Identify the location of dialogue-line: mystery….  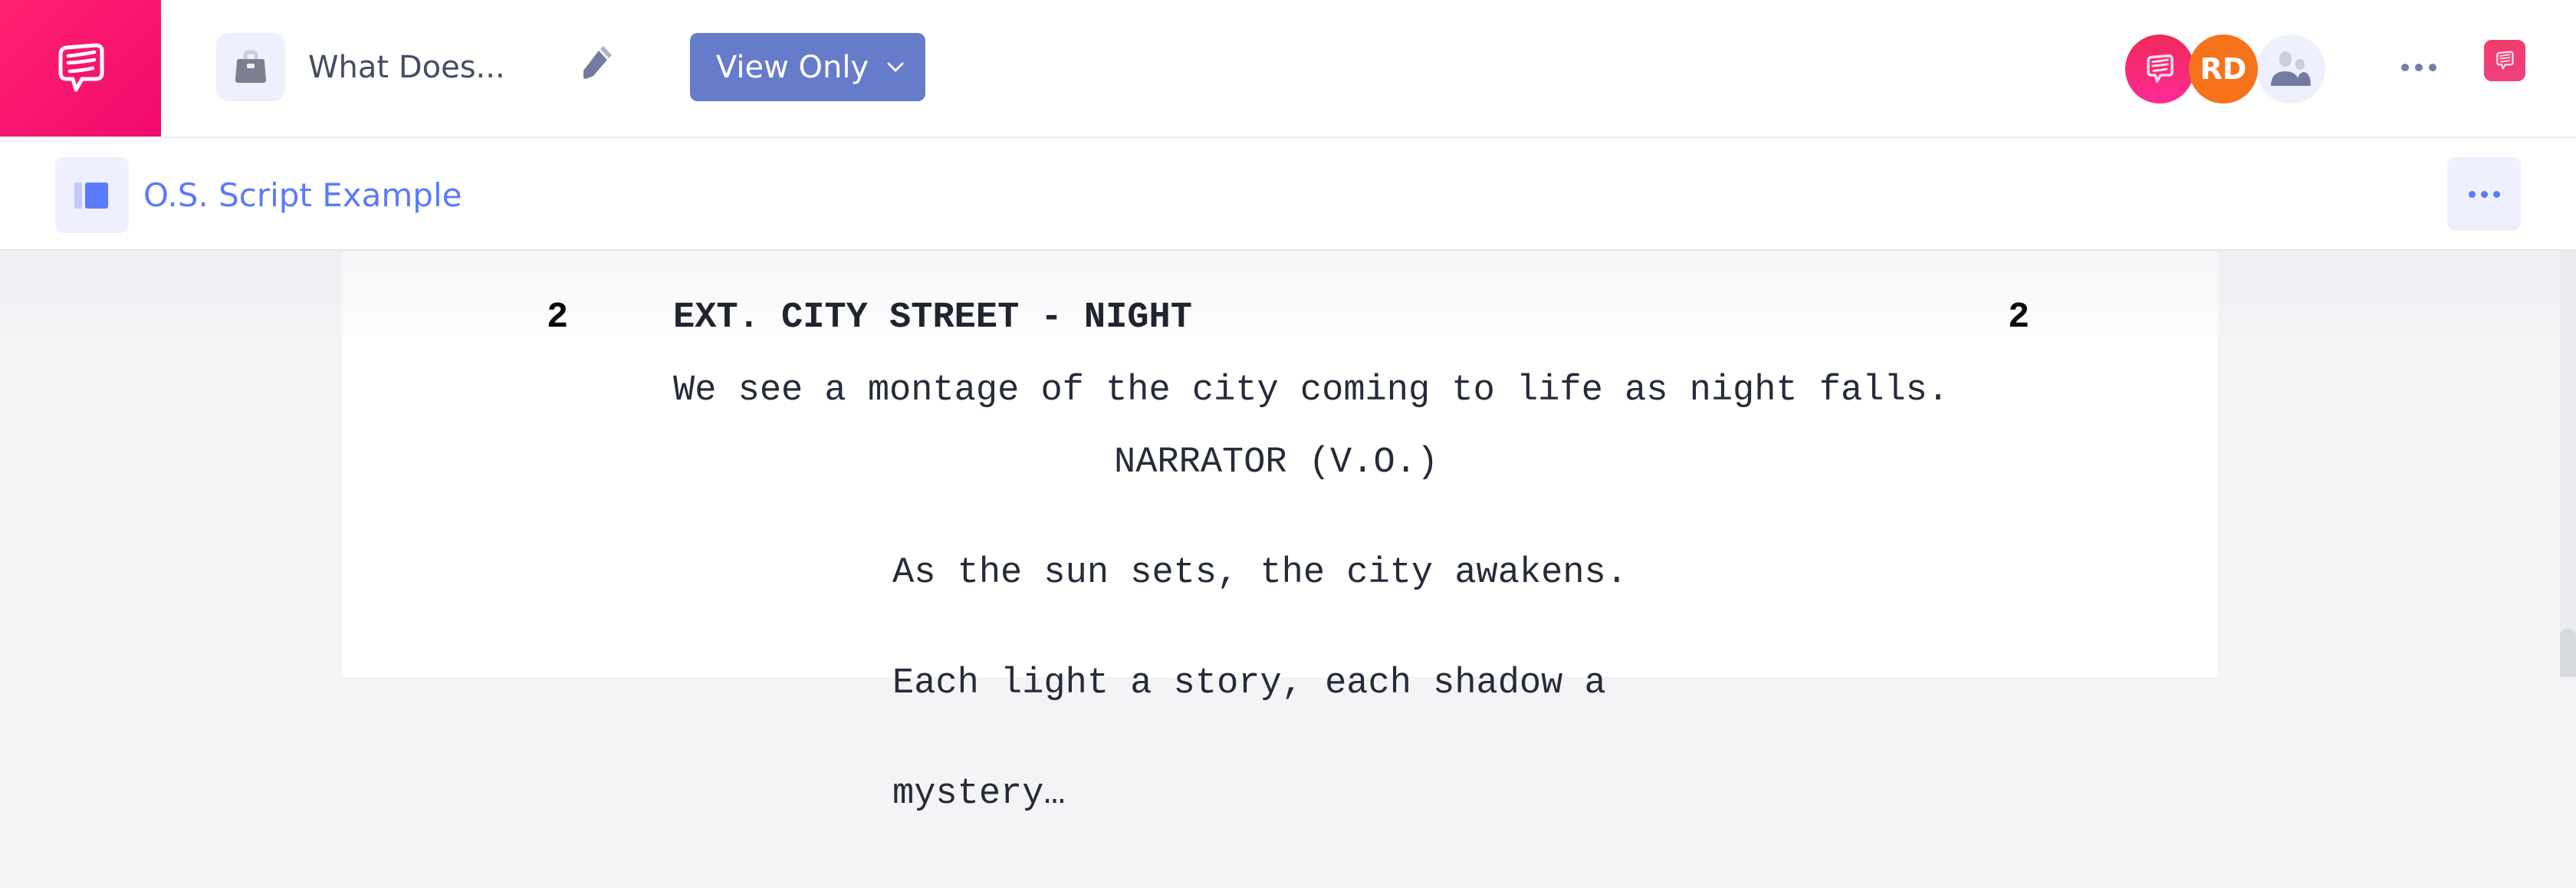
(979, 794).